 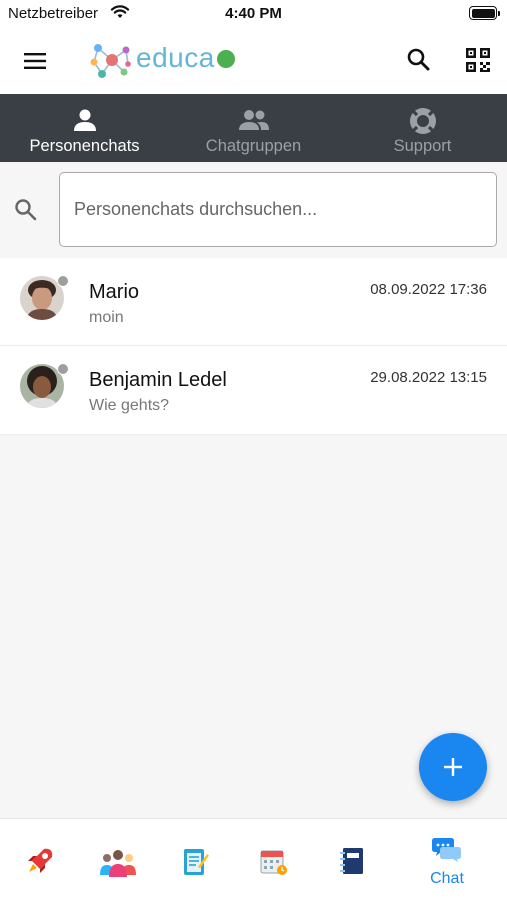 I want to click on notebook-icon, so click(x=351, y=861).